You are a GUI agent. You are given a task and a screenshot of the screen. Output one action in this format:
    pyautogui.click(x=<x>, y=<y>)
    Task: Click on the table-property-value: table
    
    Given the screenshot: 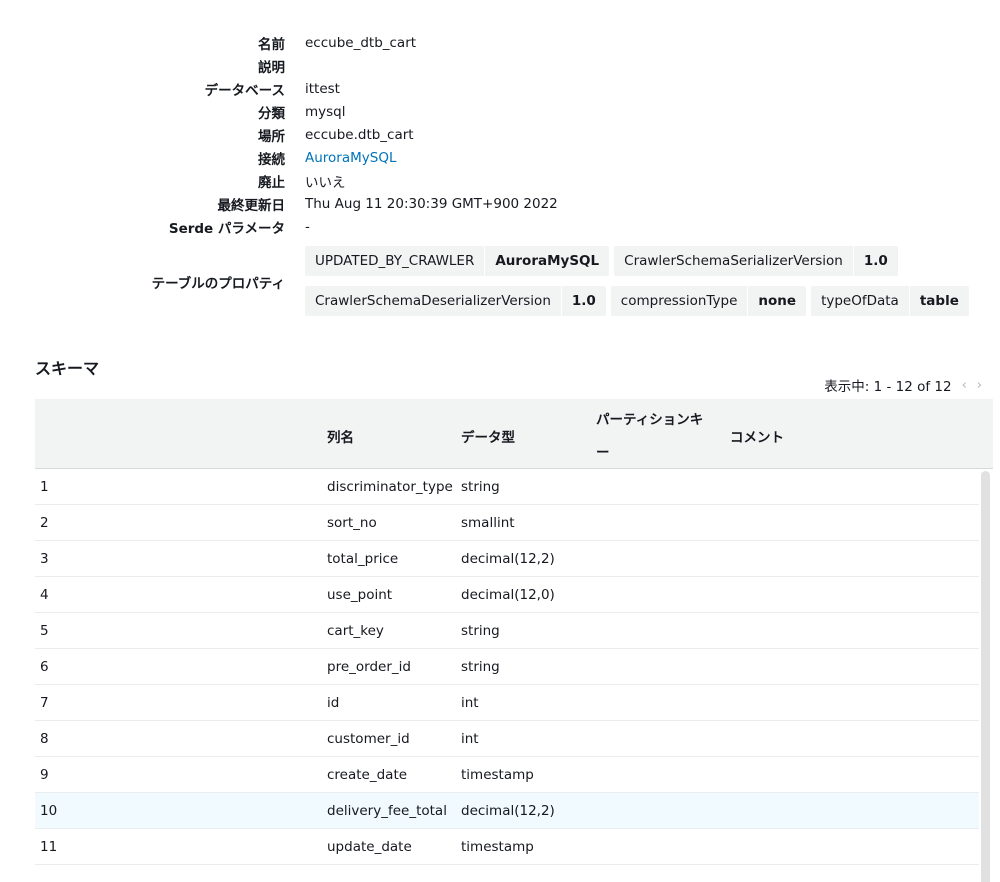 What is the action you would take?
    pyautogui.click(x=938, y=301)
    